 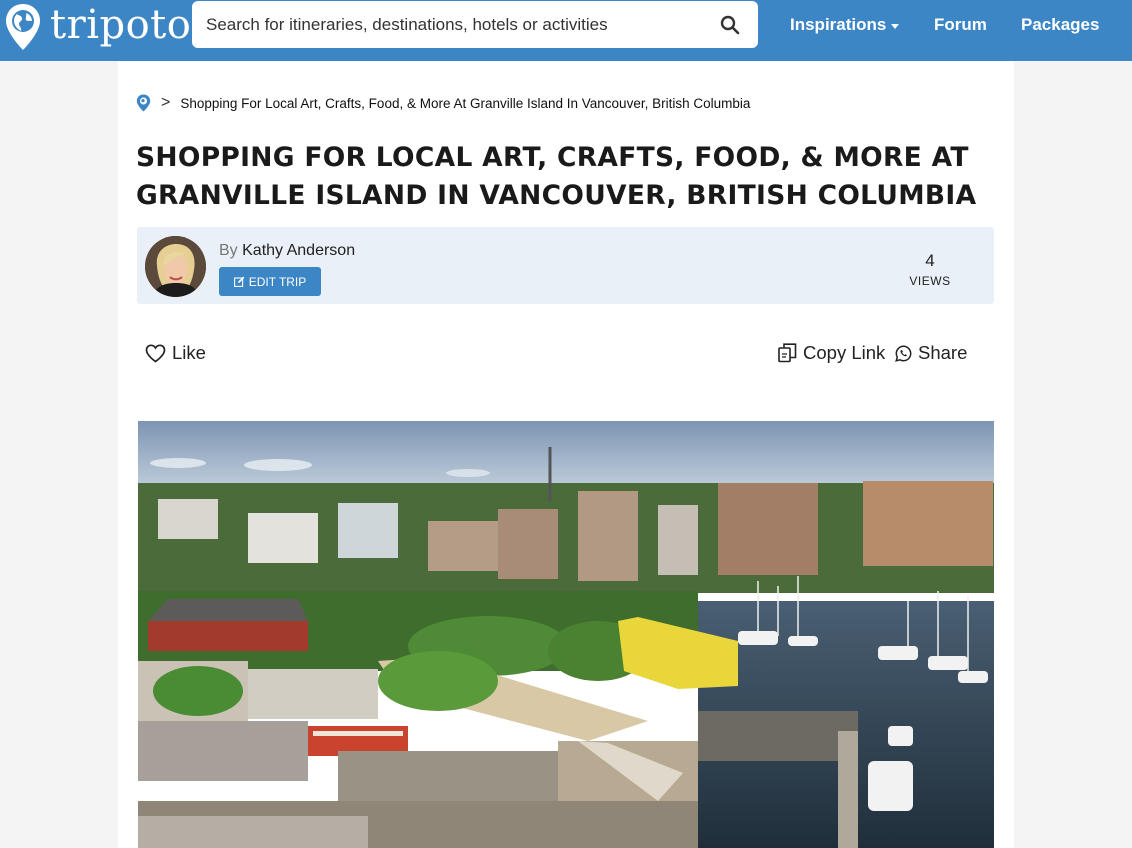 What do you see at coordinates (943, 352) in the screenshot?
I see `share-label: Share` at bounding box center [943, 352].